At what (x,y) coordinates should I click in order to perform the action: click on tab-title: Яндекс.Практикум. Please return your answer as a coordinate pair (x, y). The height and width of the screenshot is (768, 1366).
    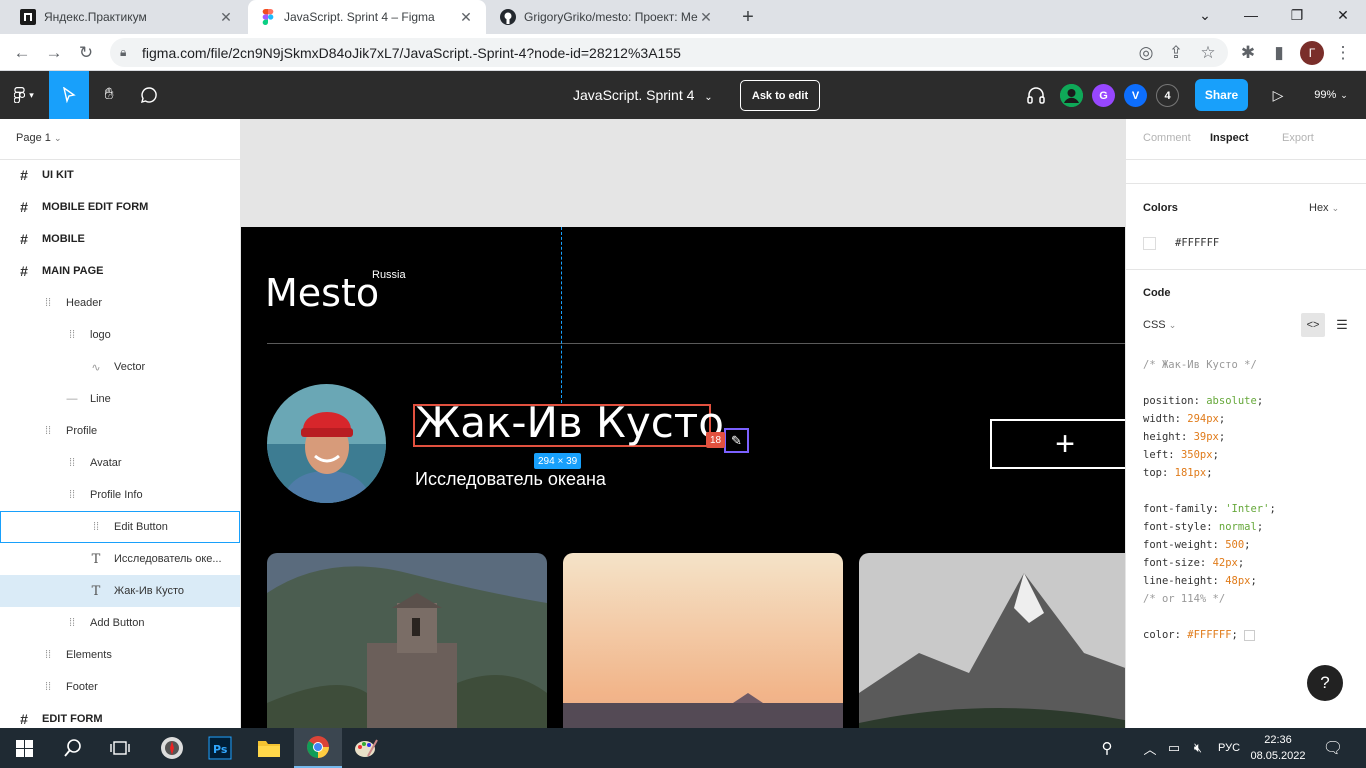
    Looking at the image, I should click on (95, 17).